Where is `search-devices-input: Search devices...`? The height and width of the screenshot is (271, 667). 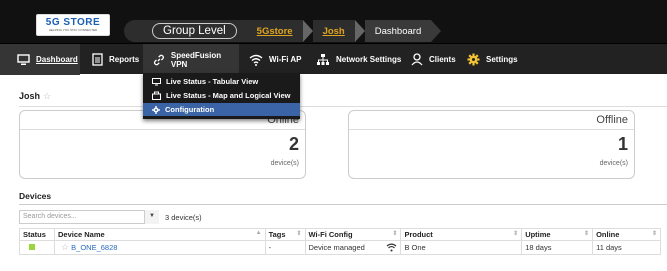
search-devices-input: Search devices... is located at coordinates (89, 217).